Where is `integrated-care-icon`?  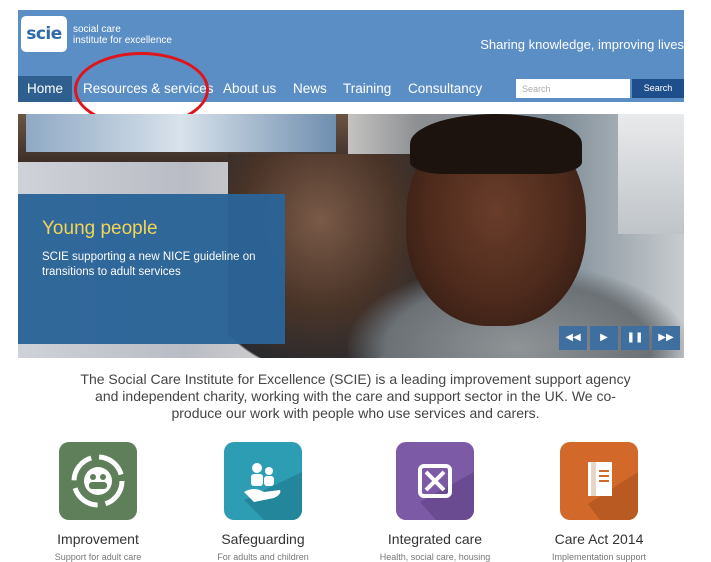
integrated-care-icon is located at coordinates (435, 481).